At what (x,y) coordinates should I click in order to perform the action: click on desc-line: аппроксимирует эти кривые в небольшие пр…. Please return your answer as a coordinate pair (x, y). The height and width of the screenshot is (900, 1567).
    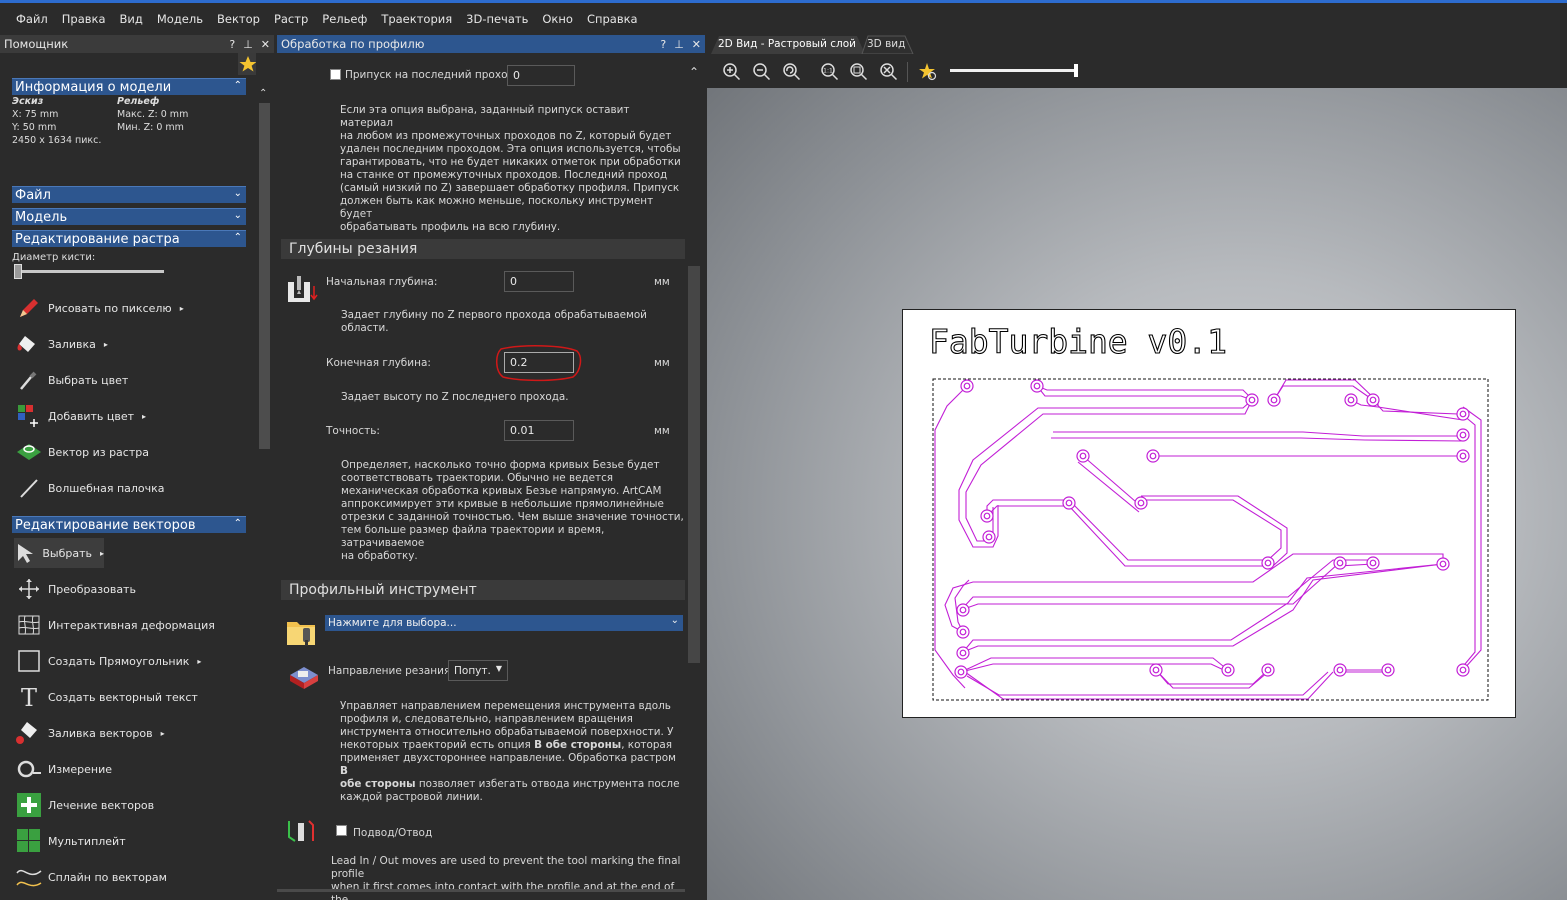
    Looking at the image, I should click on (502, 504).